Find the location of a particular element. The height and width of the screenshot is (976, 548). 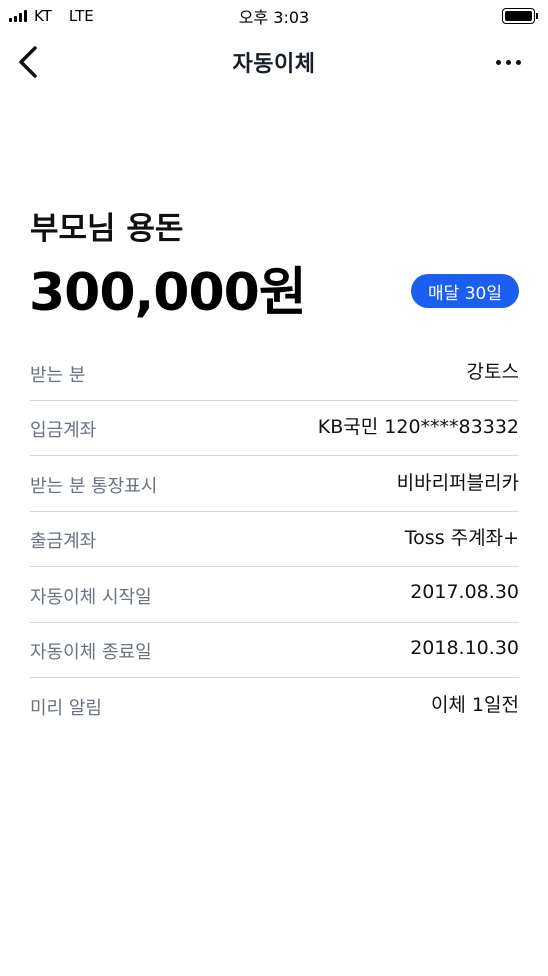

detail-value: 2018.10.30 is located at coordinates (464, 647).